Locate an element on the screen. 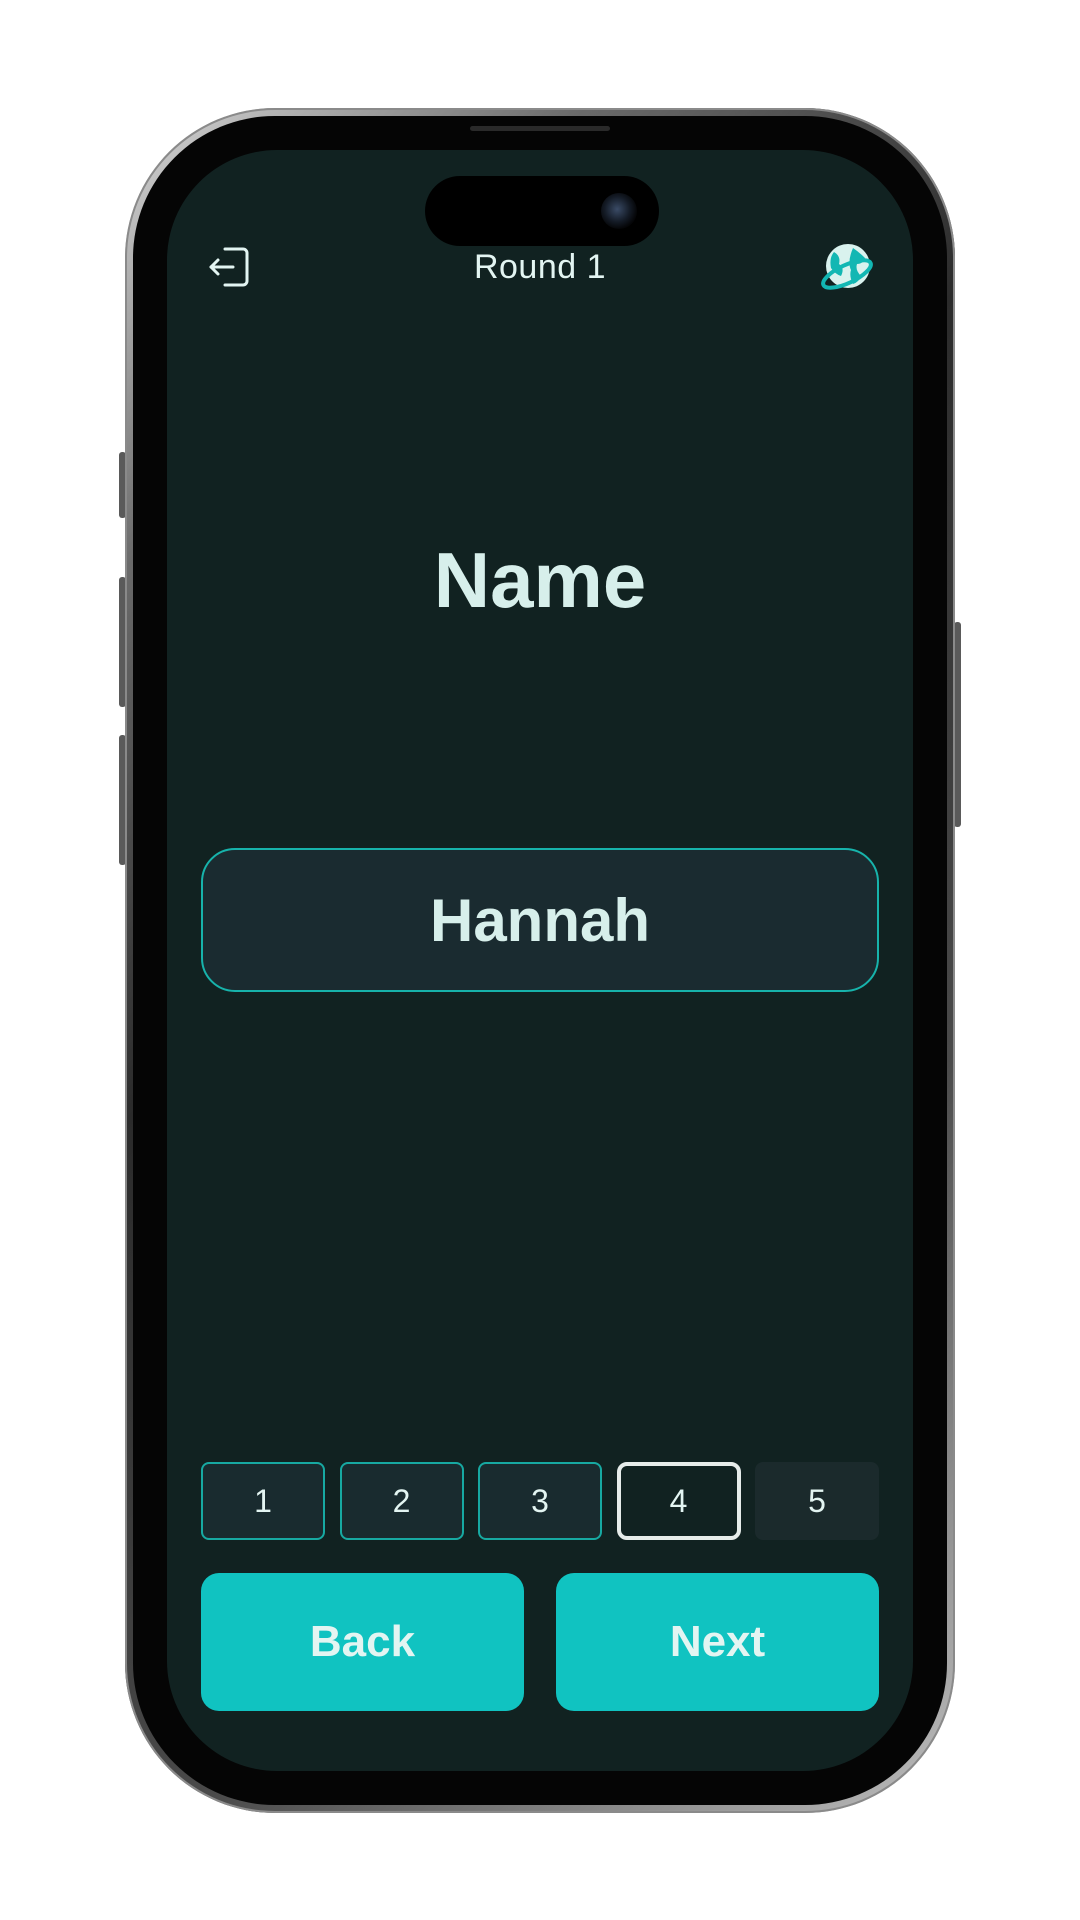 The width and height of the screenshot is (1080, 1920). globe-icon is located at coordinates (847, 267).